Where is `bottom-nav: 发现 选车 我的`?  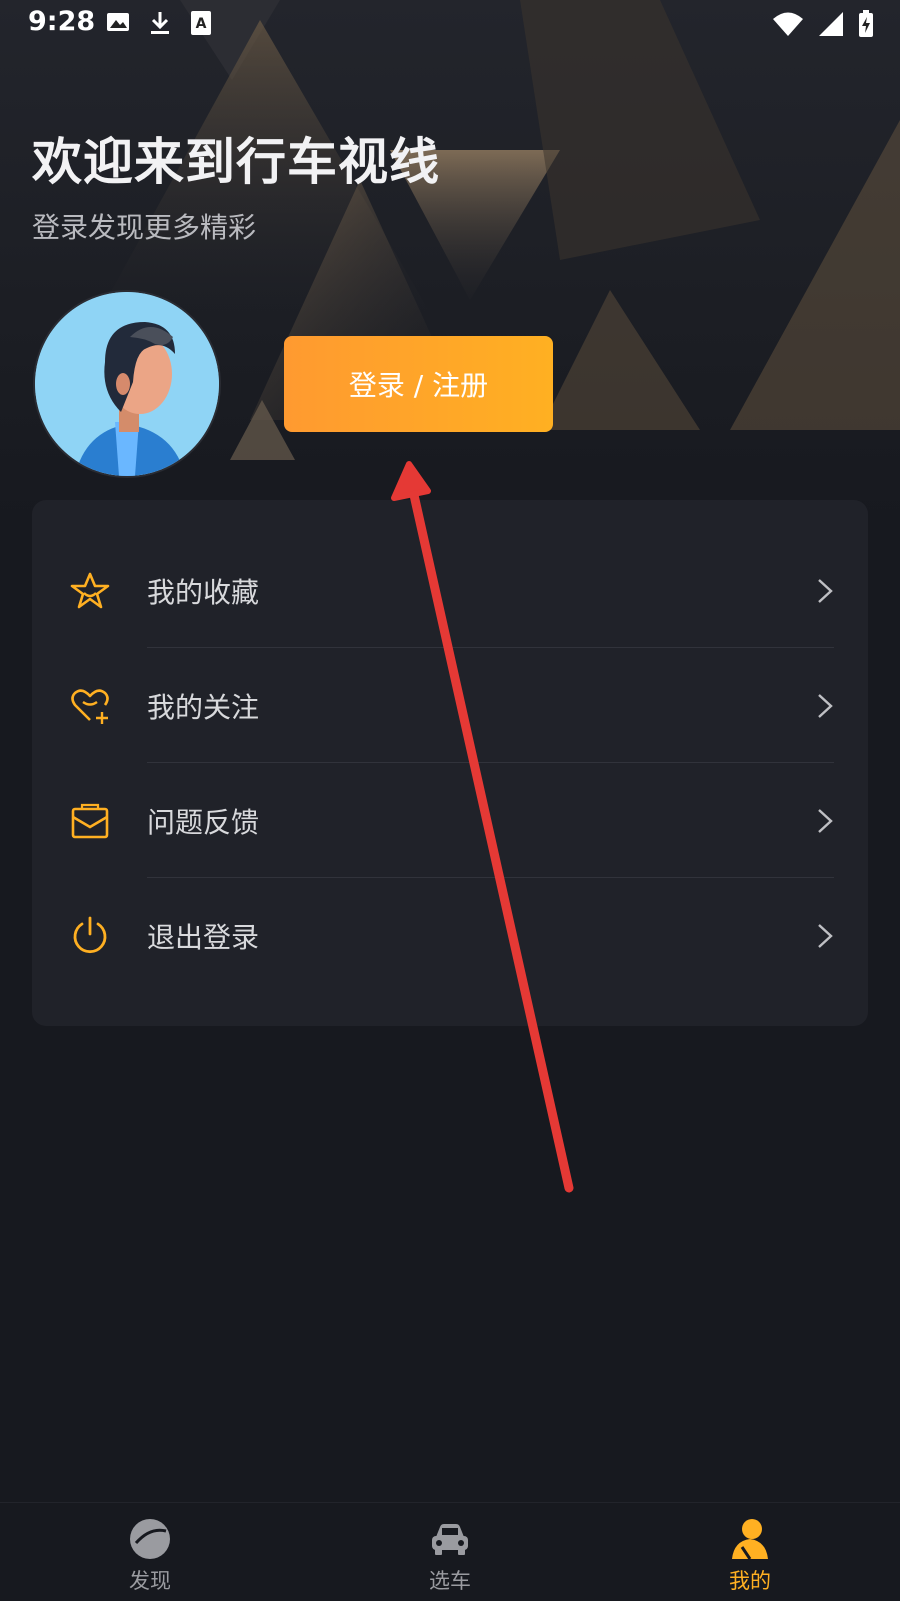 bottom-nav: 发现 选车 我的 is located at coordinates (450, 1551).